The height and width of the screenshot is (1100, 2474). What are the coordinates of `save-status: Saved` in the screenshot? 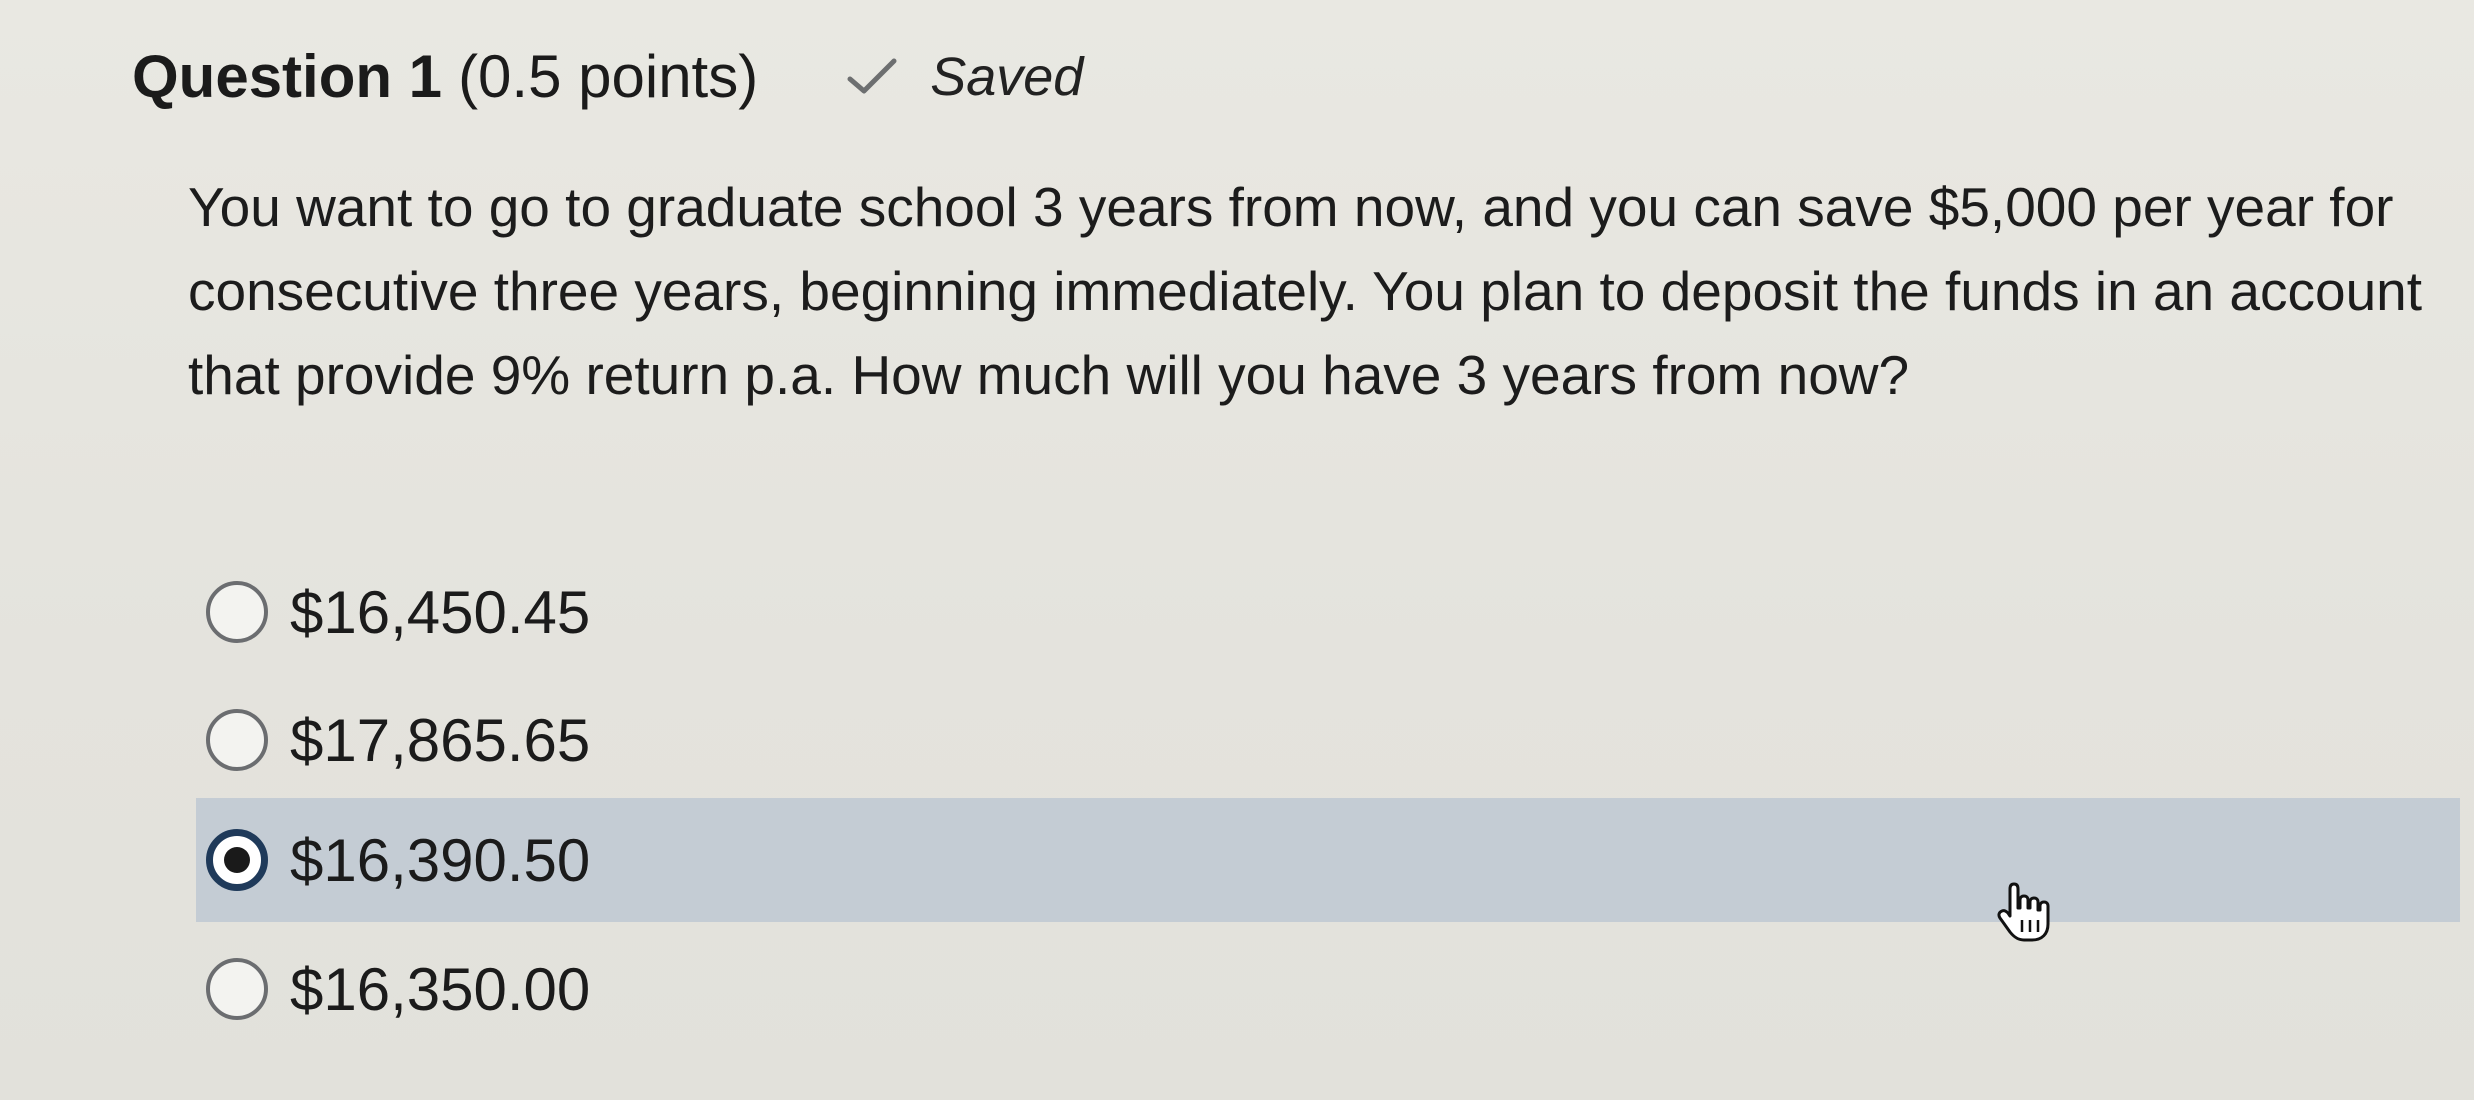 It's located at (963, 77).